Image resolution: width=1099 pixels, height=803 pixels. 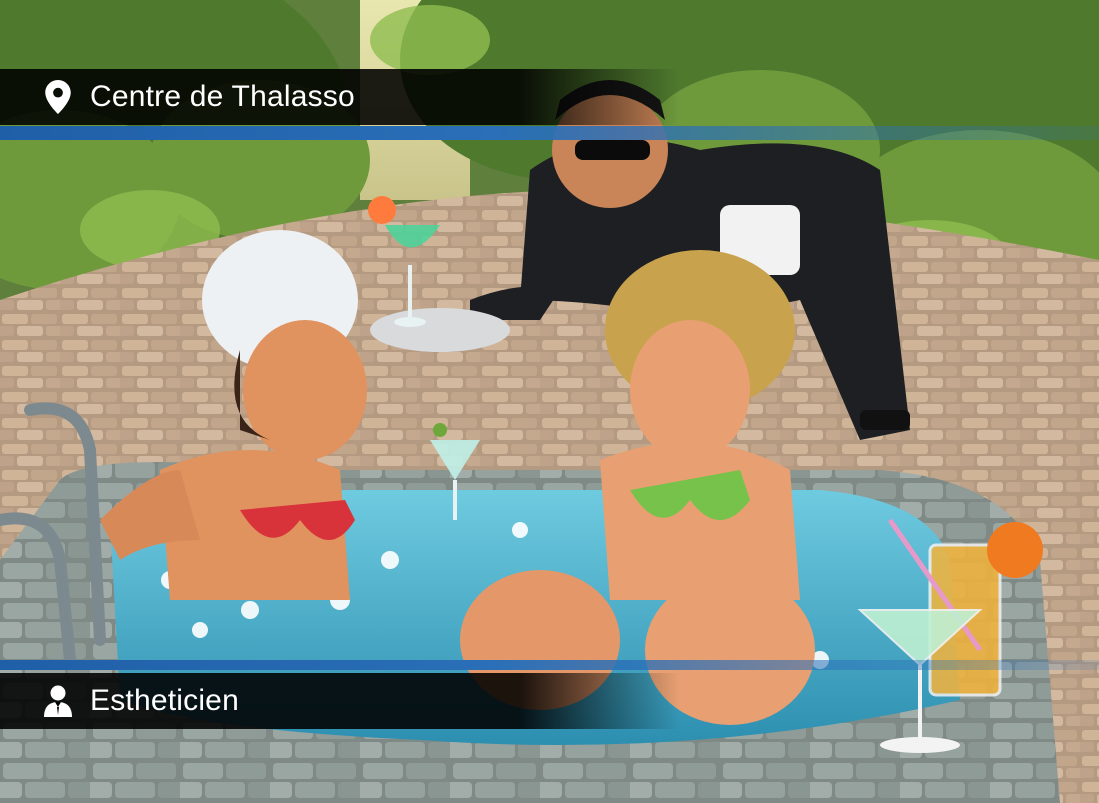 What do you see at coordinates (58, 97) in the screenshot?
I see `location-pin-icon` at bounding box center [58, 97].